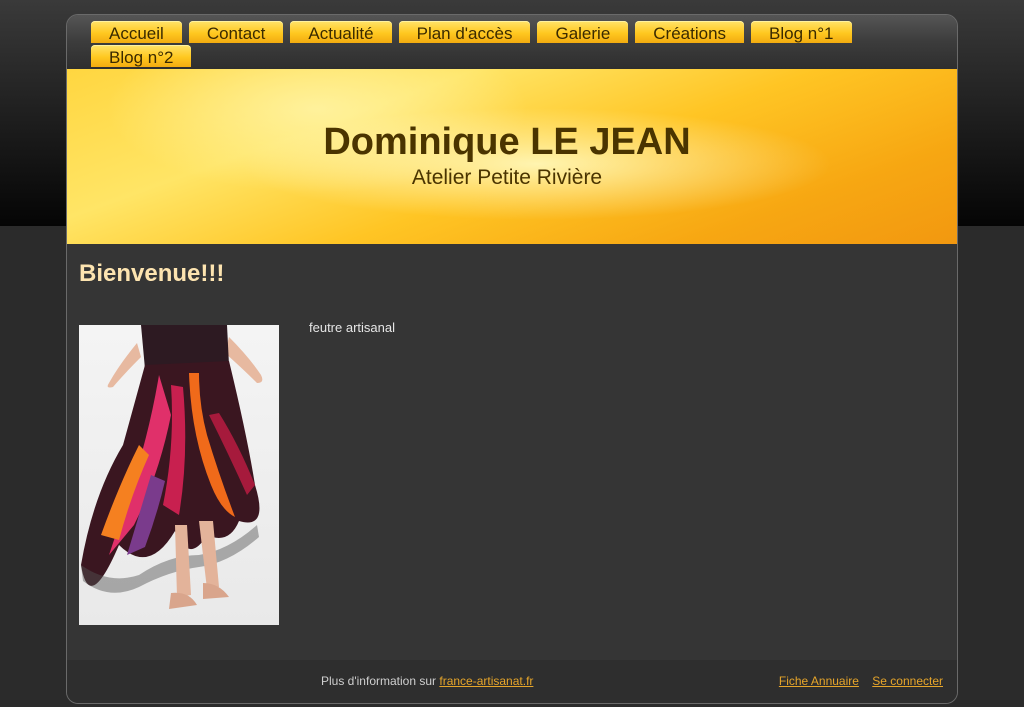 This screenshot has width=1024, height=707. I want to click on nav-item-blog-1: Blog n°1, so click(801, 32).